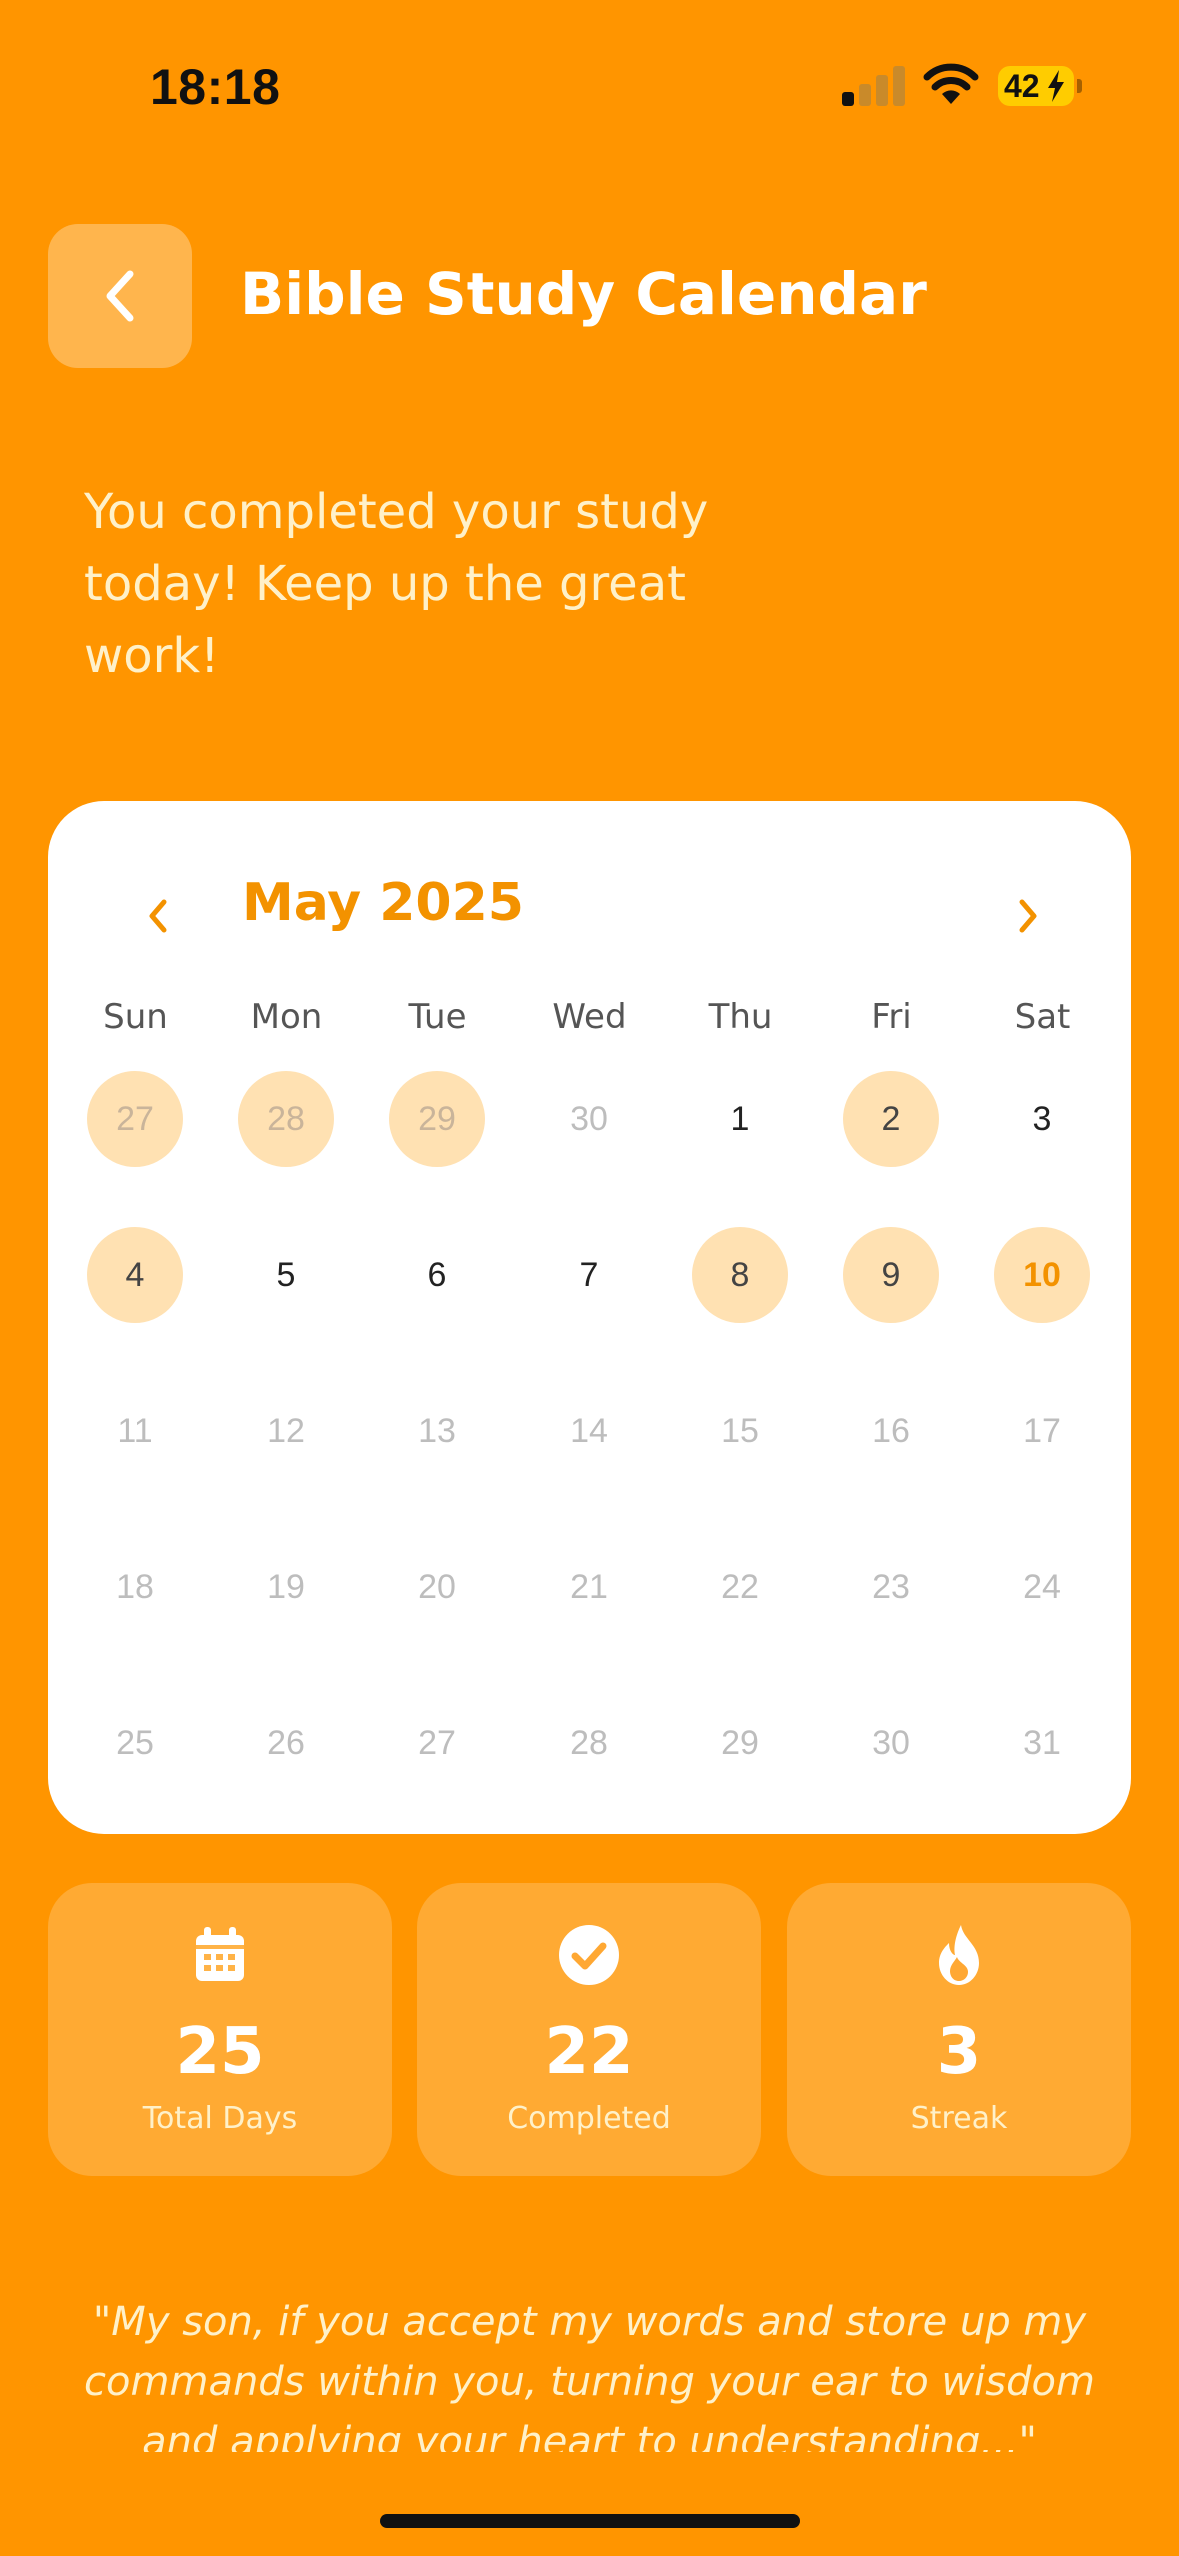 Image resolution: width=1179 pixels, height=2556 pixels. I want to click on calendar-day: 1, so click(740, 1119).